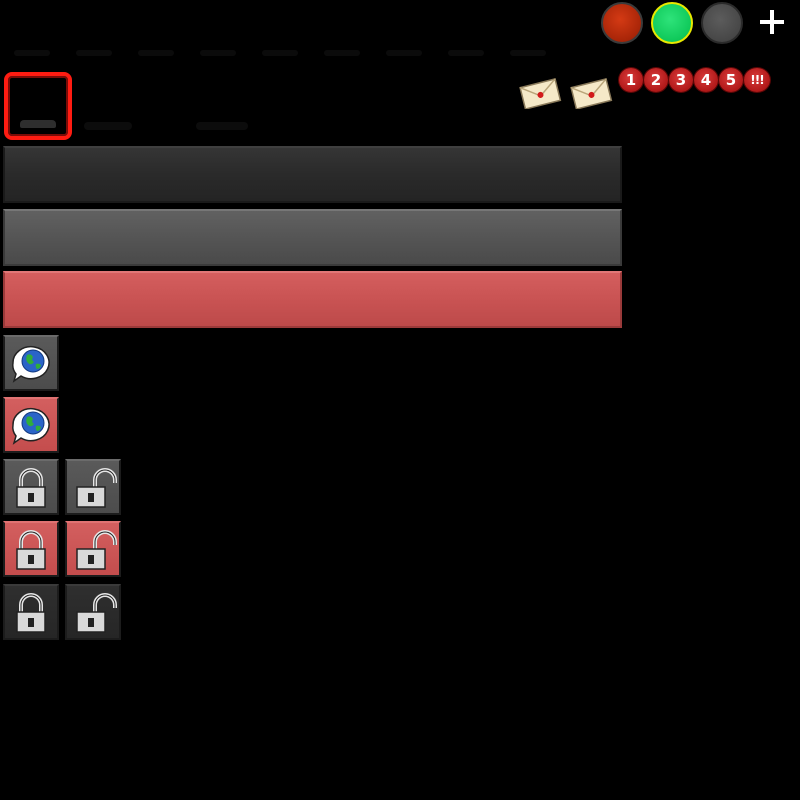  I want to click on plus-icon, so click(772, 22).